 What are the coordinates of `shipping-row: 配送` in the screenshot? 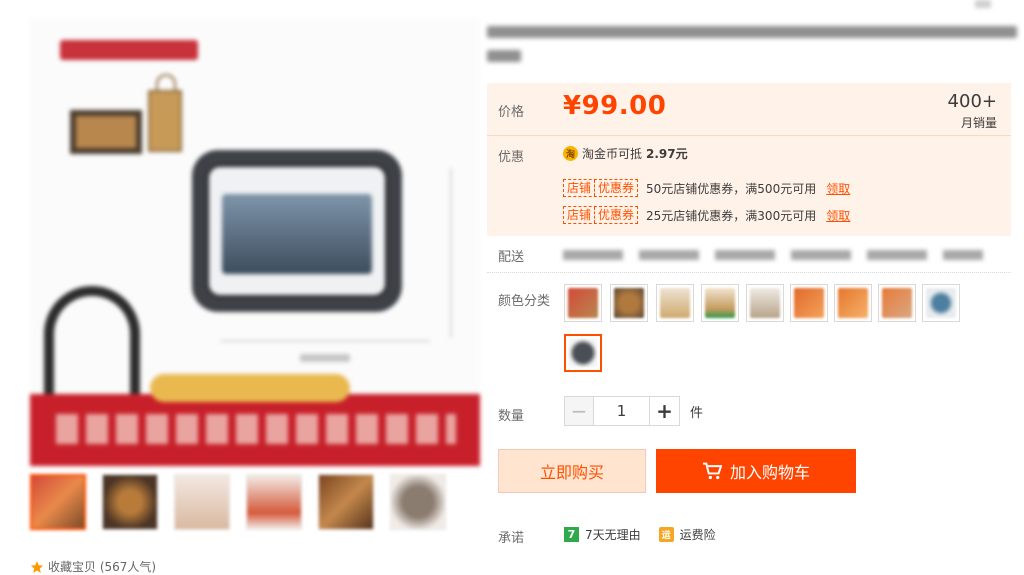 It's located at (749, 259).